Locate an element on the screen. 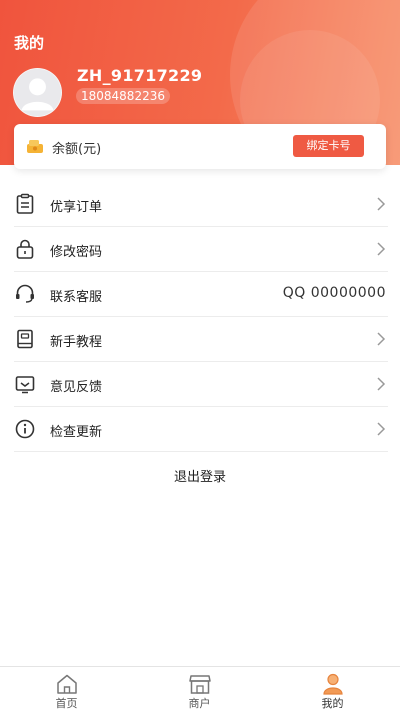 The width and height of the screenshot is (400, 711). user-icon is located at coordinates (333, 684).